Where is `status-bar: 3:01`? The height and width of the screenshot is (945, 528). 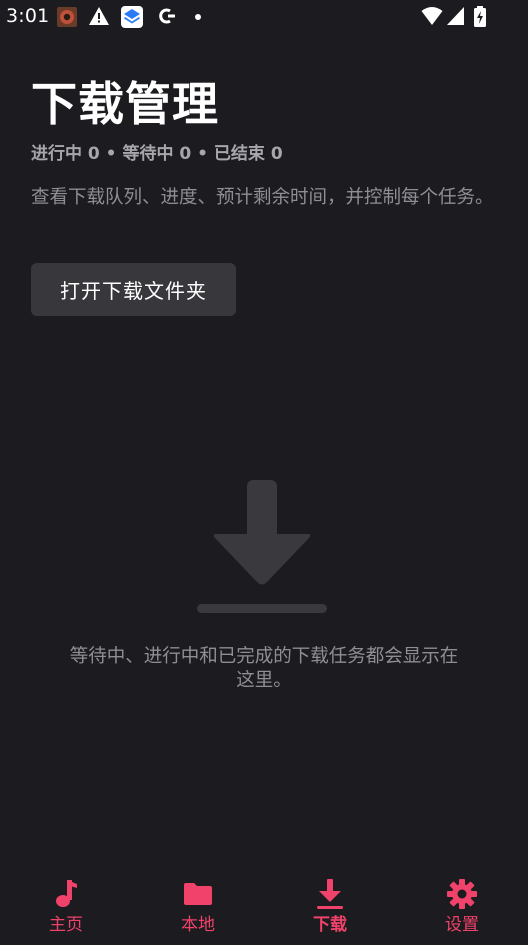 status-bar: 3:01 is located at coordinates (264, 17).